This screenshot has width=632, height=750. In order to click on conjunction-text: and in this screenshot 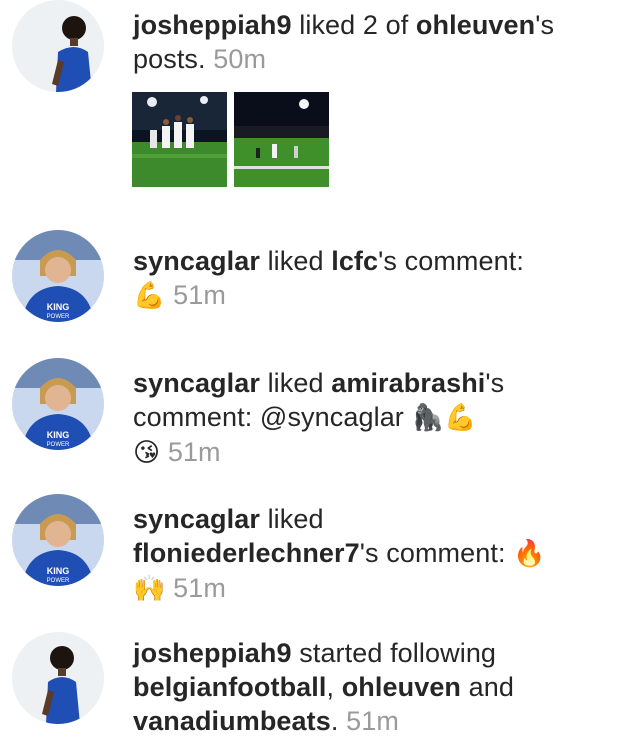, I will do `click(487, 687)`.